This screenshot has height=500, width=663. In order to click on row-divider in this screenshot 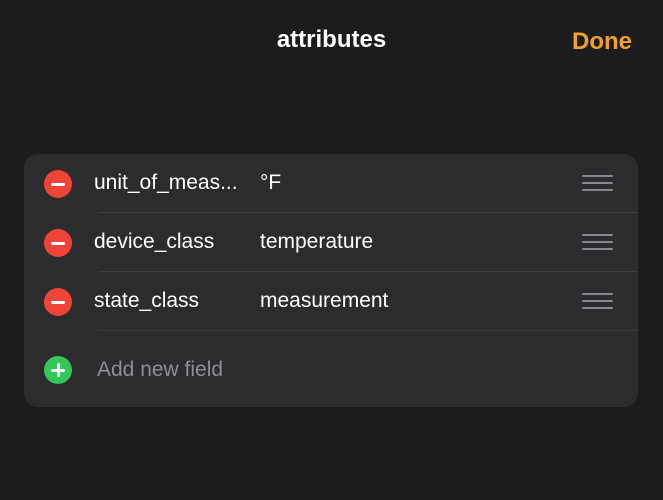, I will do `click(368, 330)`.